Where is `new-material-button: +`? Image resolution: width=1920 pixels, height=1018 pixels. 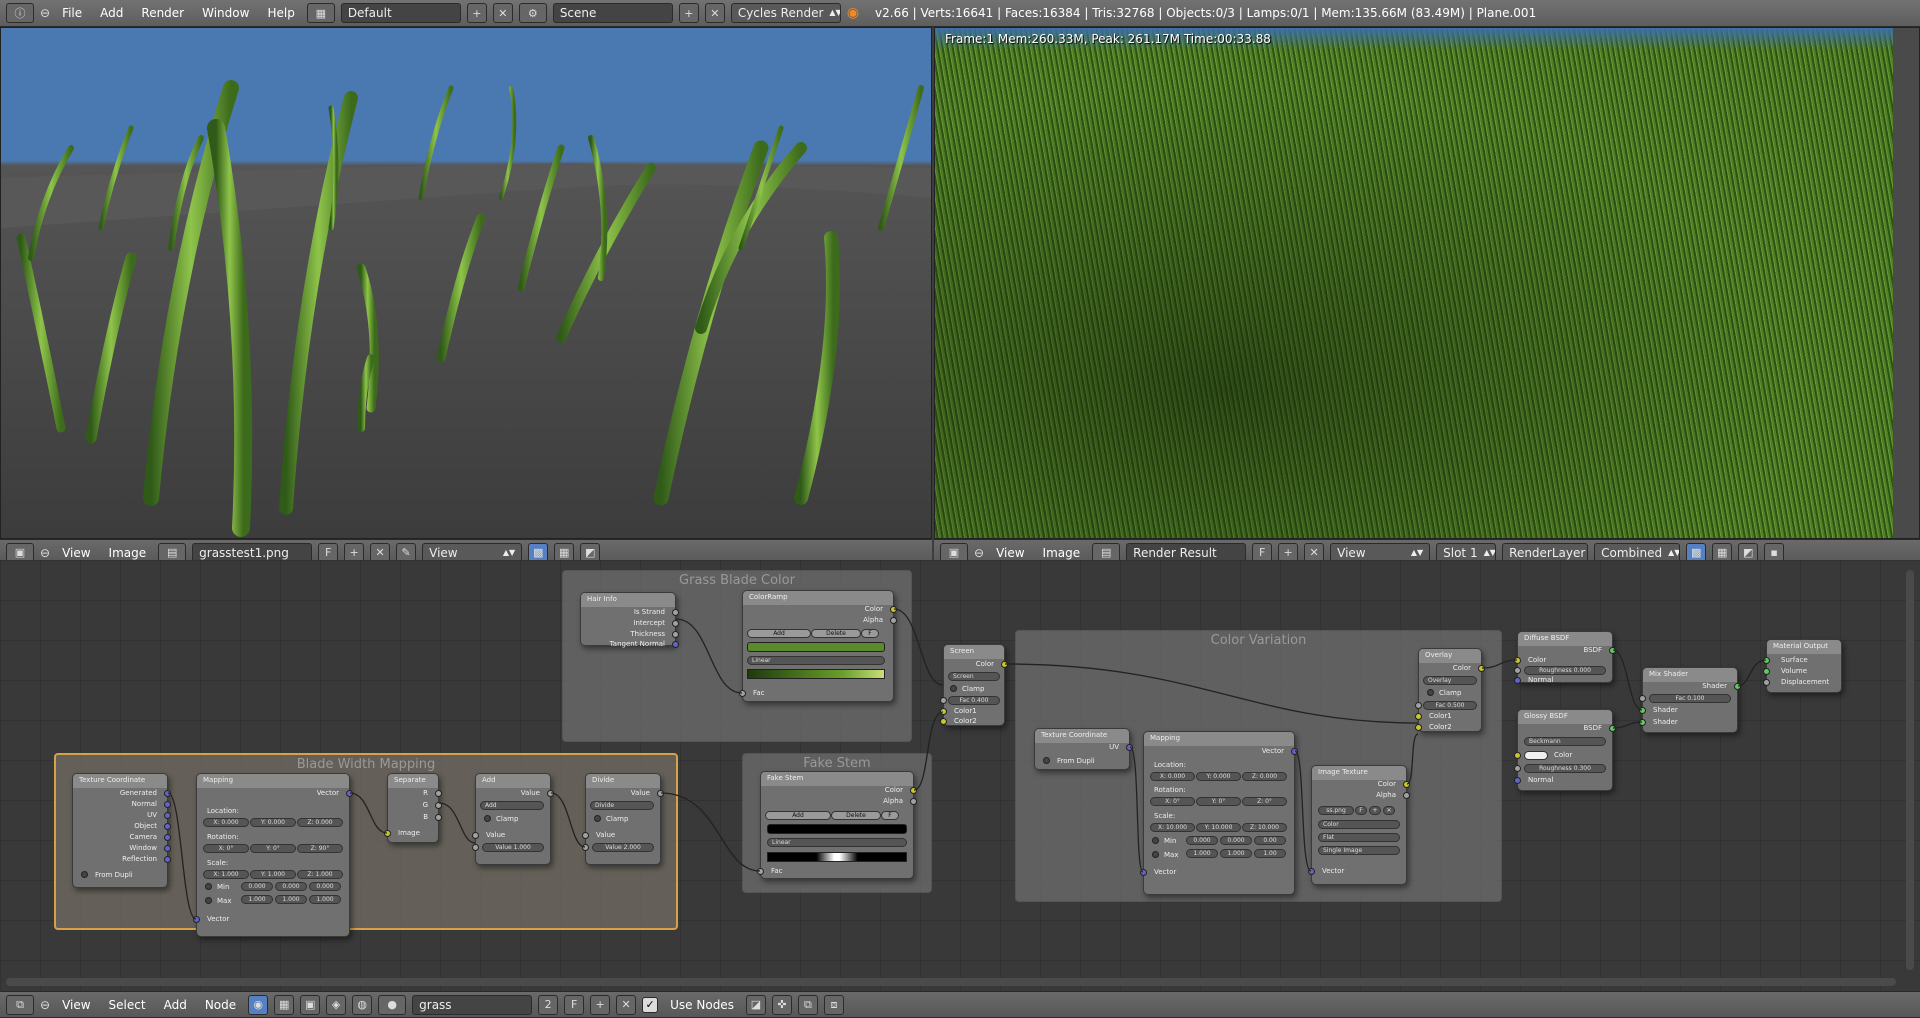
new-material-button: + is located at coordinates (600, 1004).